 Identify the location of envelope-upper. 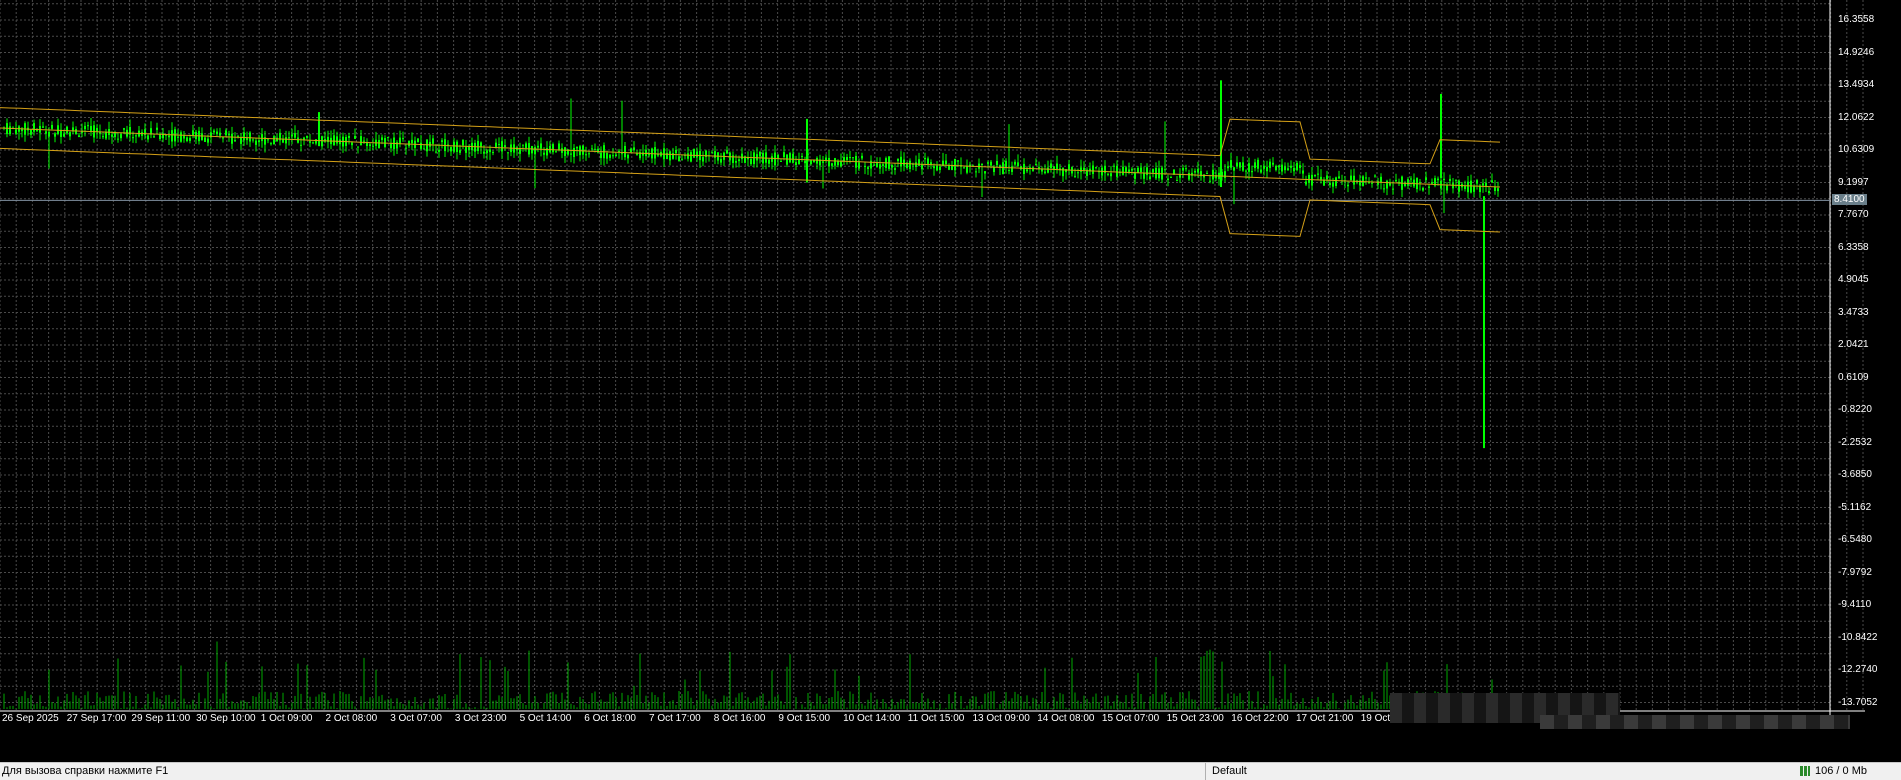
(750, 136).